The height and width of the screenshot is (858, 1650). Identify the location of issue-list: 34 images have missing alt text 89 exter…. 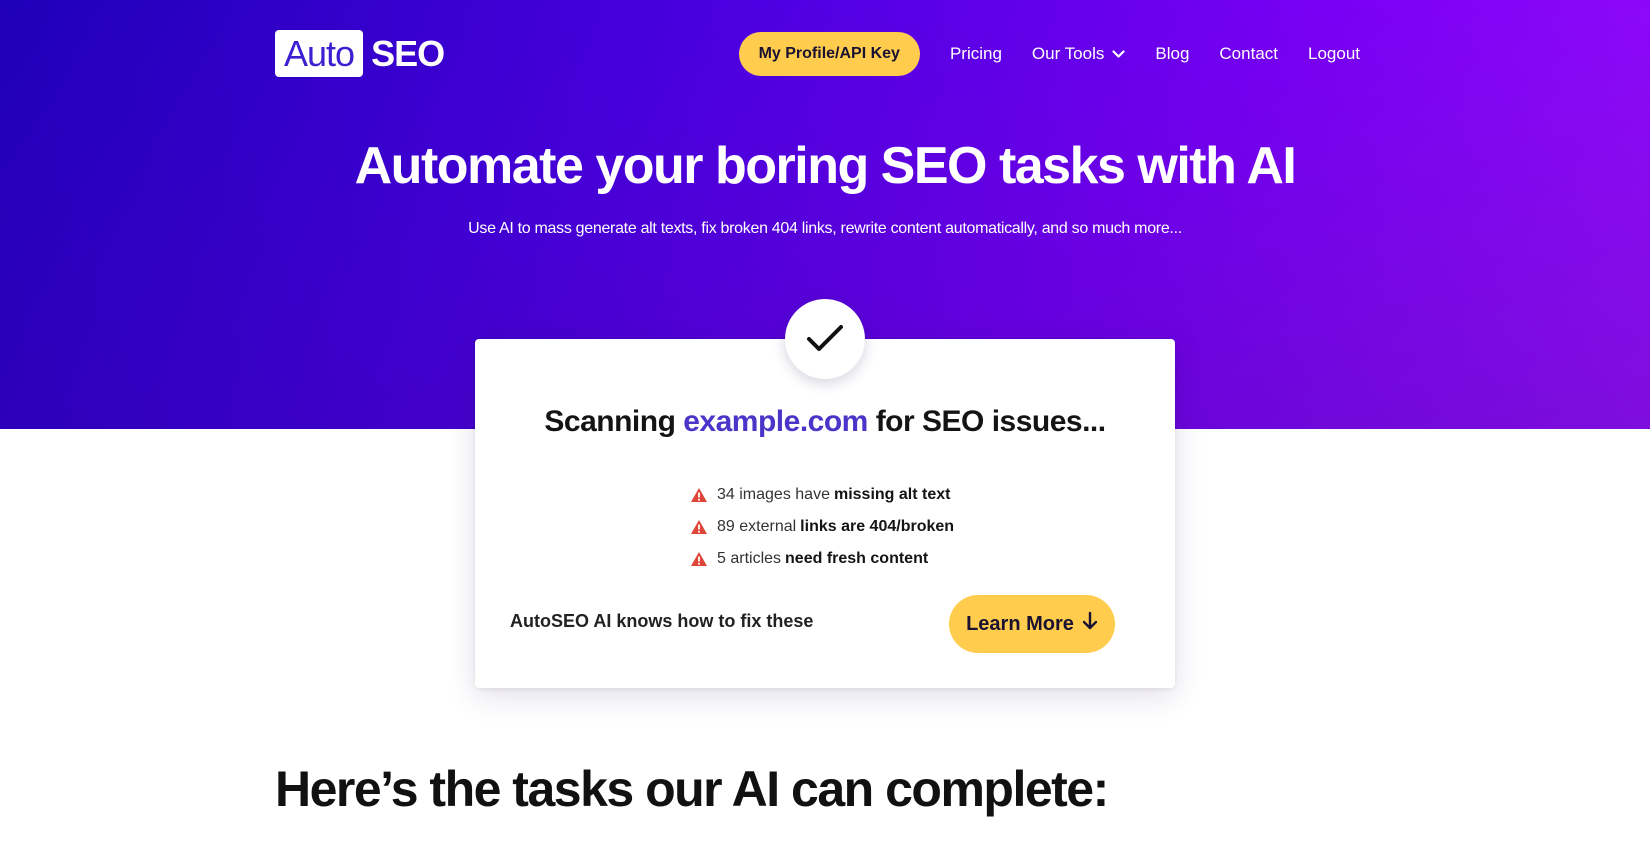
(822, 527).